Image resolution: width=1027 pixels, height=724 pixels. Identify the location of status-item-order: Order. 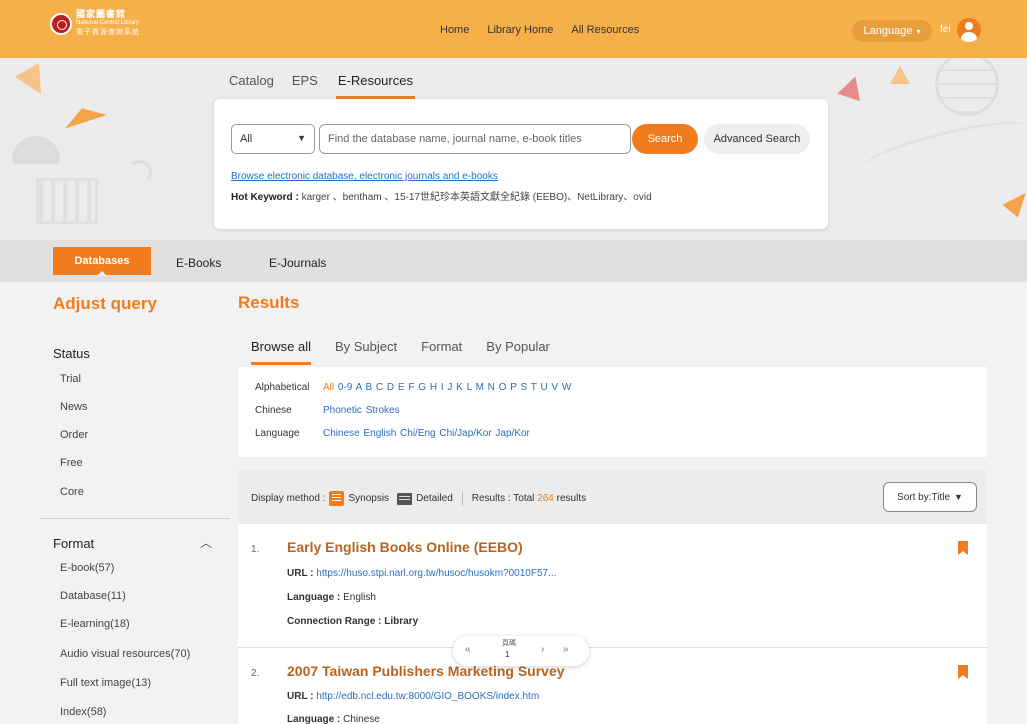
(74, 435).